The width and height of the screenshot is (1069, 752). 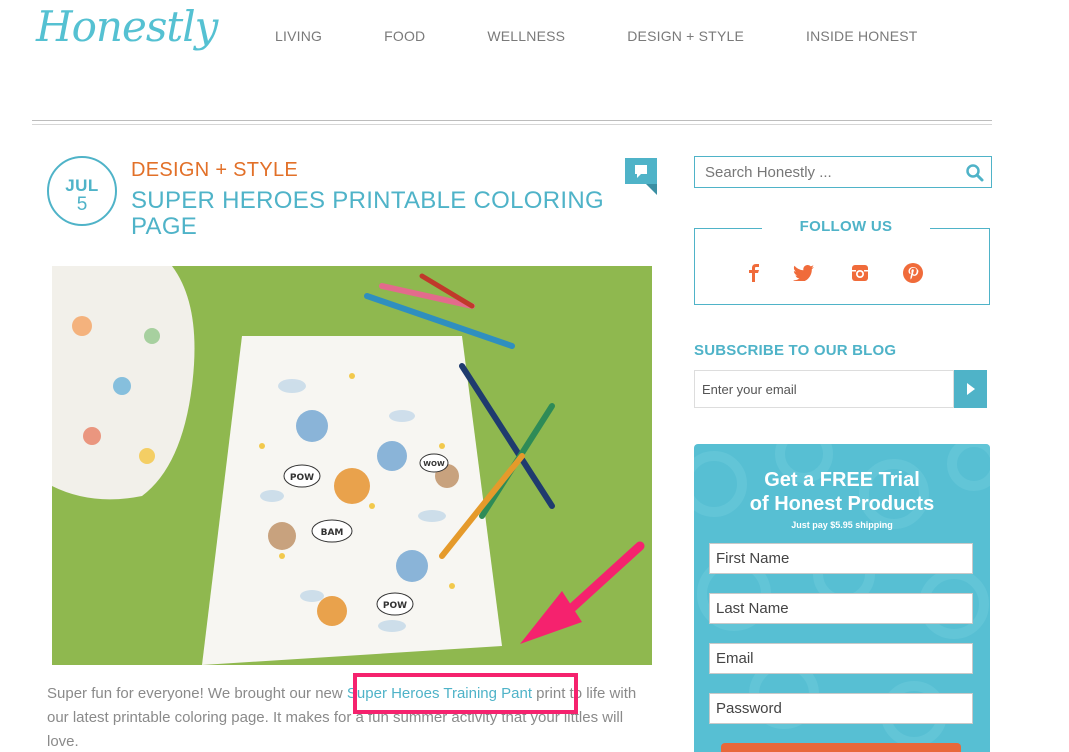 I want to click on trial-title: Get a FREE Trial of Honest Products, so click(x=842, y=492).